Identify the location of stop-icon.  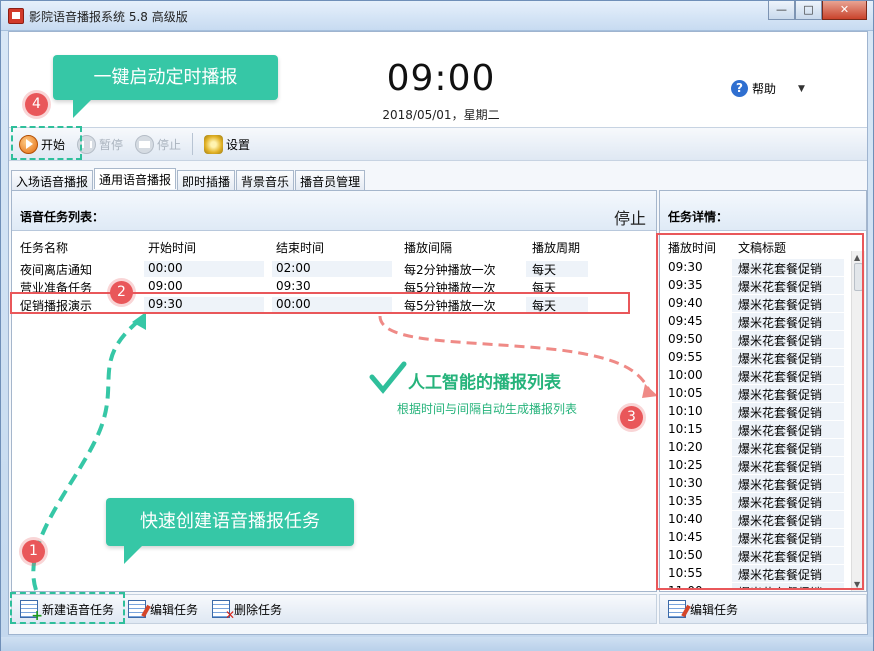
(145, 144).